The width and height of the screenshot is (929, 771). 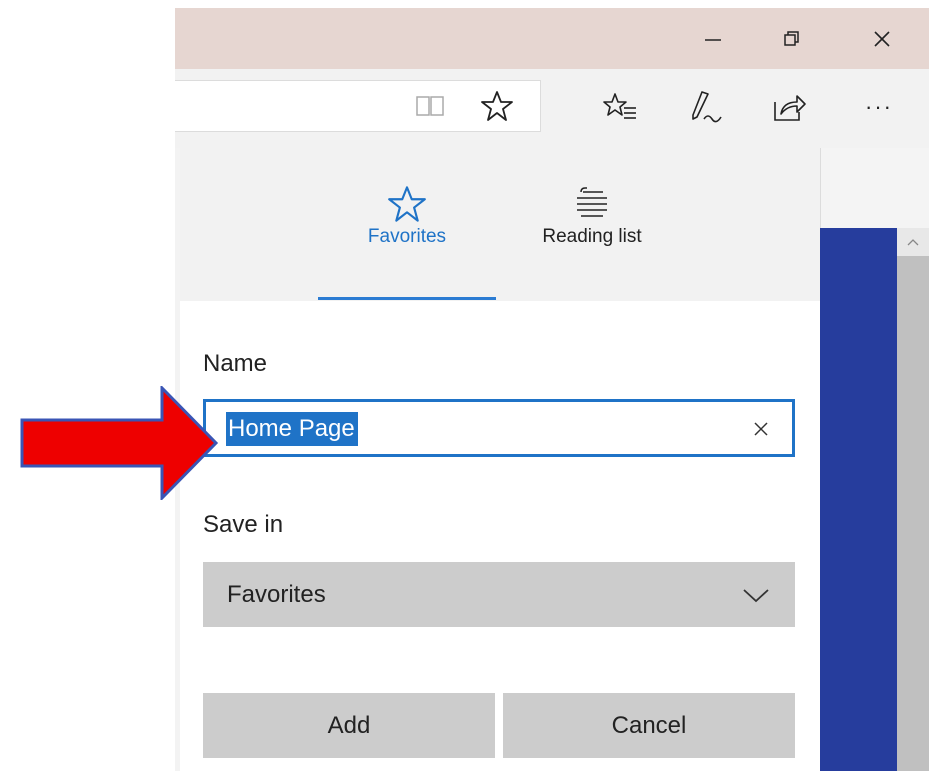 I want to click on hub-icon, so click(x=619, y=106).